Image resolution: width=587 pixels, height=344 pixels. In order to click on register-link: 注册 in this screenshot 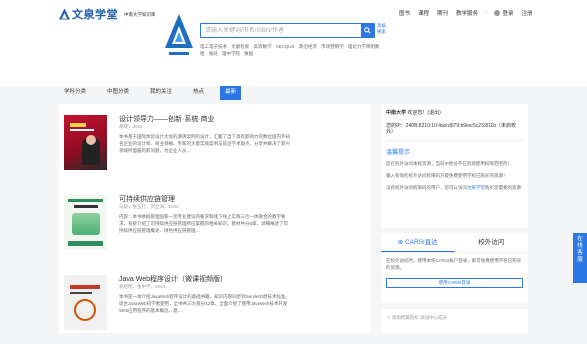, I will do `click(527, 13)`.